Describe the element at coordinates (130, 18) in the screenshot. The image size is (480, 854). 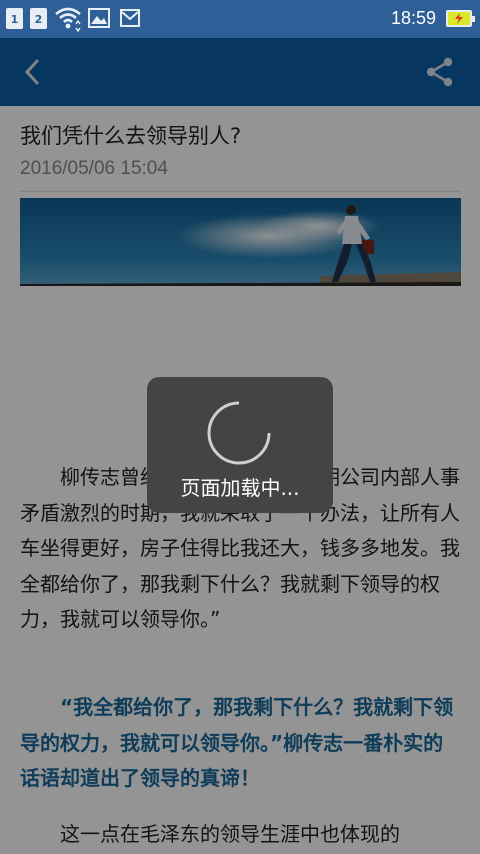
I see `mail-icon` at that location.